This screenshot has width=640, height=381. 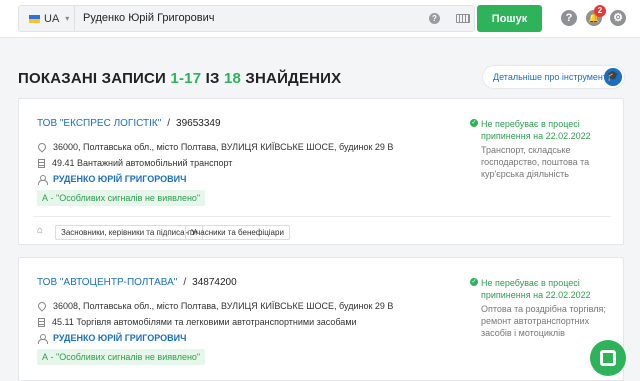 What do you see at coordinates (550, 77) in the screenshot?
I see `detail-tool-label: Детальніше про інструмент` at bounding box center [550, 77].